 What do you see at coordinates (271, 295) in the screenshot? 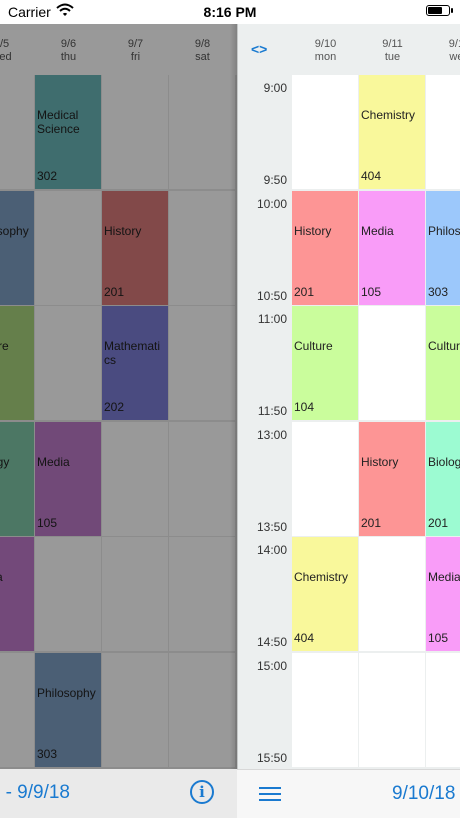
I see `period-end-time: 10:50` at bounding box center [271, 295].